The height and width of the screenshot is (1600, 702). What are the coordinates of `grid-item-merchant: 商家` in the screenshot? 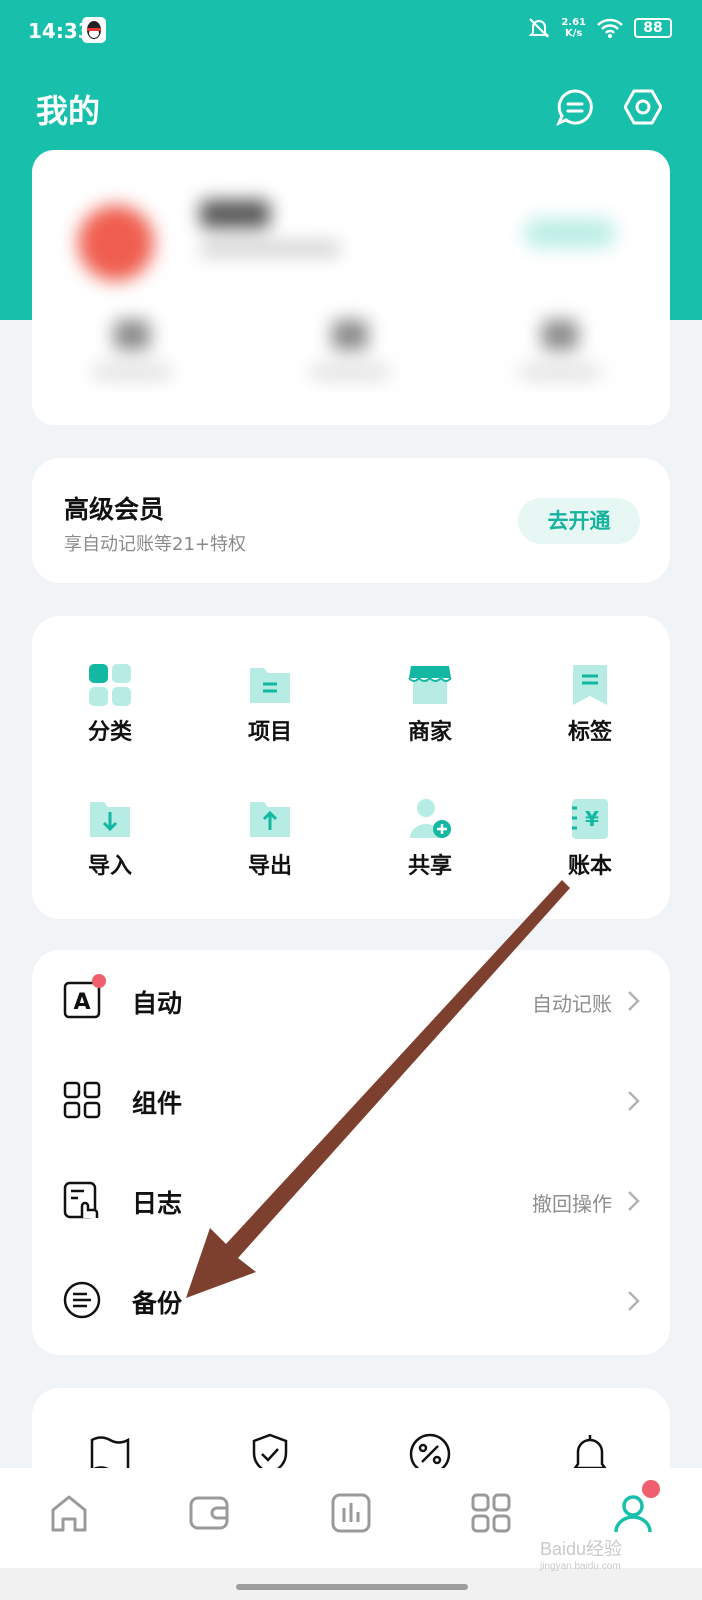 It's located at (430, 704).